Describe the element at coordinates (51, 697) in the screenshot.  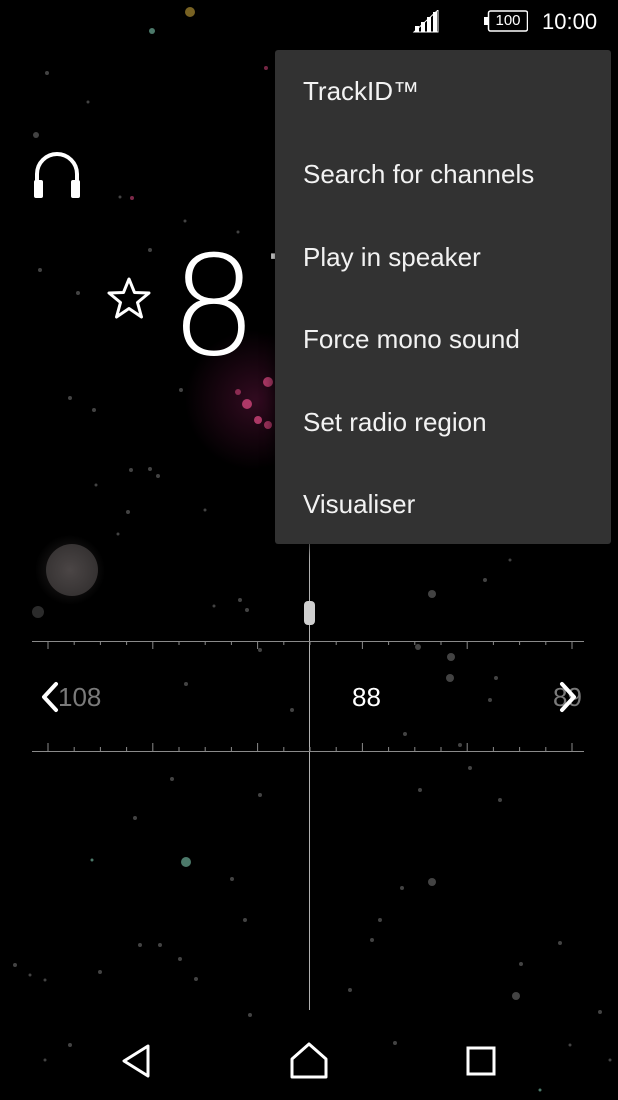
I see `chevron-left-icon` at that location.